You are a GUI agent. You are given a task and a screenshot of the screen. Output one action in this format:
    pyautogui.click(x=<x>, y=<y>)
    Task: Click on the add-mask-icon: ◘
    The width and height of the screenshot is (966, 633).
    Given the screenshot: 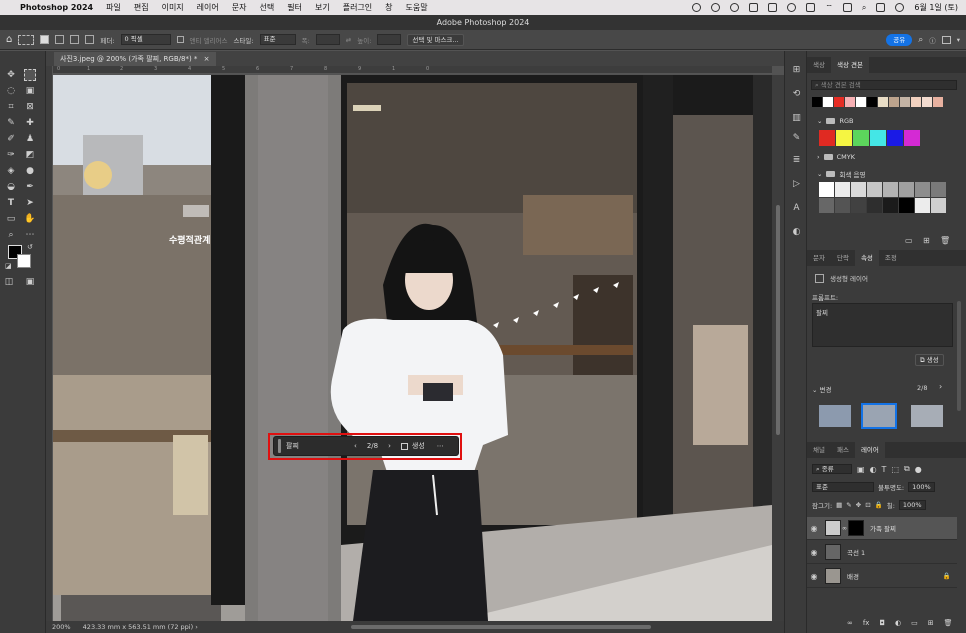 What is the action you would take?
    pyautogui.click(x=882, y=623)
    